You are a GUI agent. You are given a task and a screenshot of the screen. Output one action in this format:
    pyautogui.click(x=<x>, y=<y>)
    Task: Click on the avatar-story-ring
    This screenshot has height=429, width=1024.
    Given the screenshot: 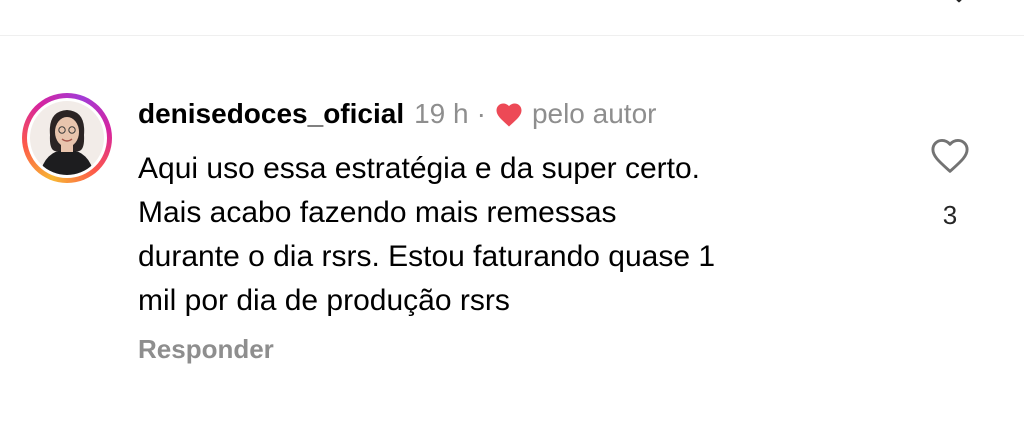 What is the action you would take?
    pyautogui.click(x=67, y=138)
    